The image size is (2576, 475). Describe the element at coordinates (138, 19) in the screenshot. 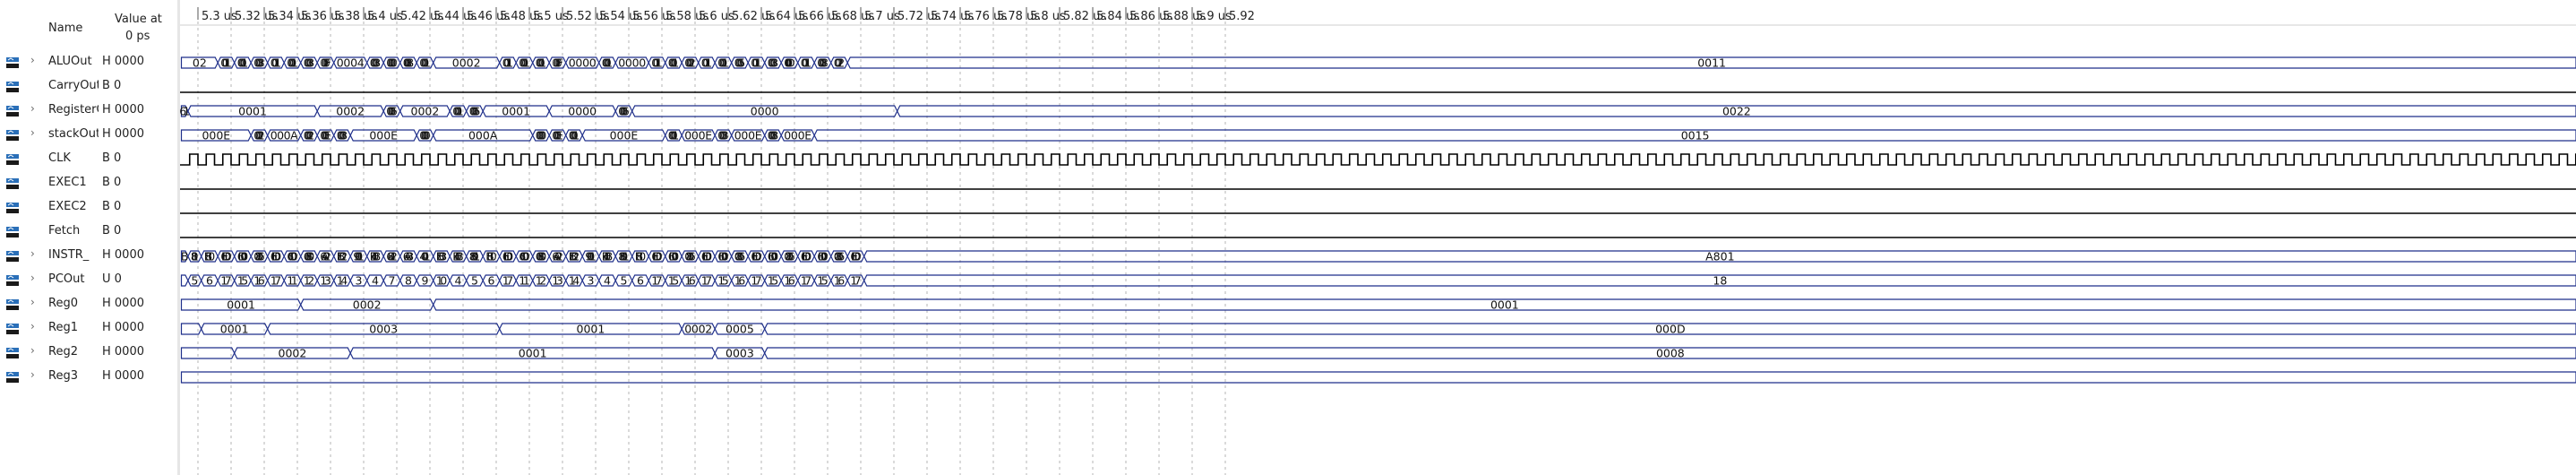

I see `value-column-header: Value at` at that location.